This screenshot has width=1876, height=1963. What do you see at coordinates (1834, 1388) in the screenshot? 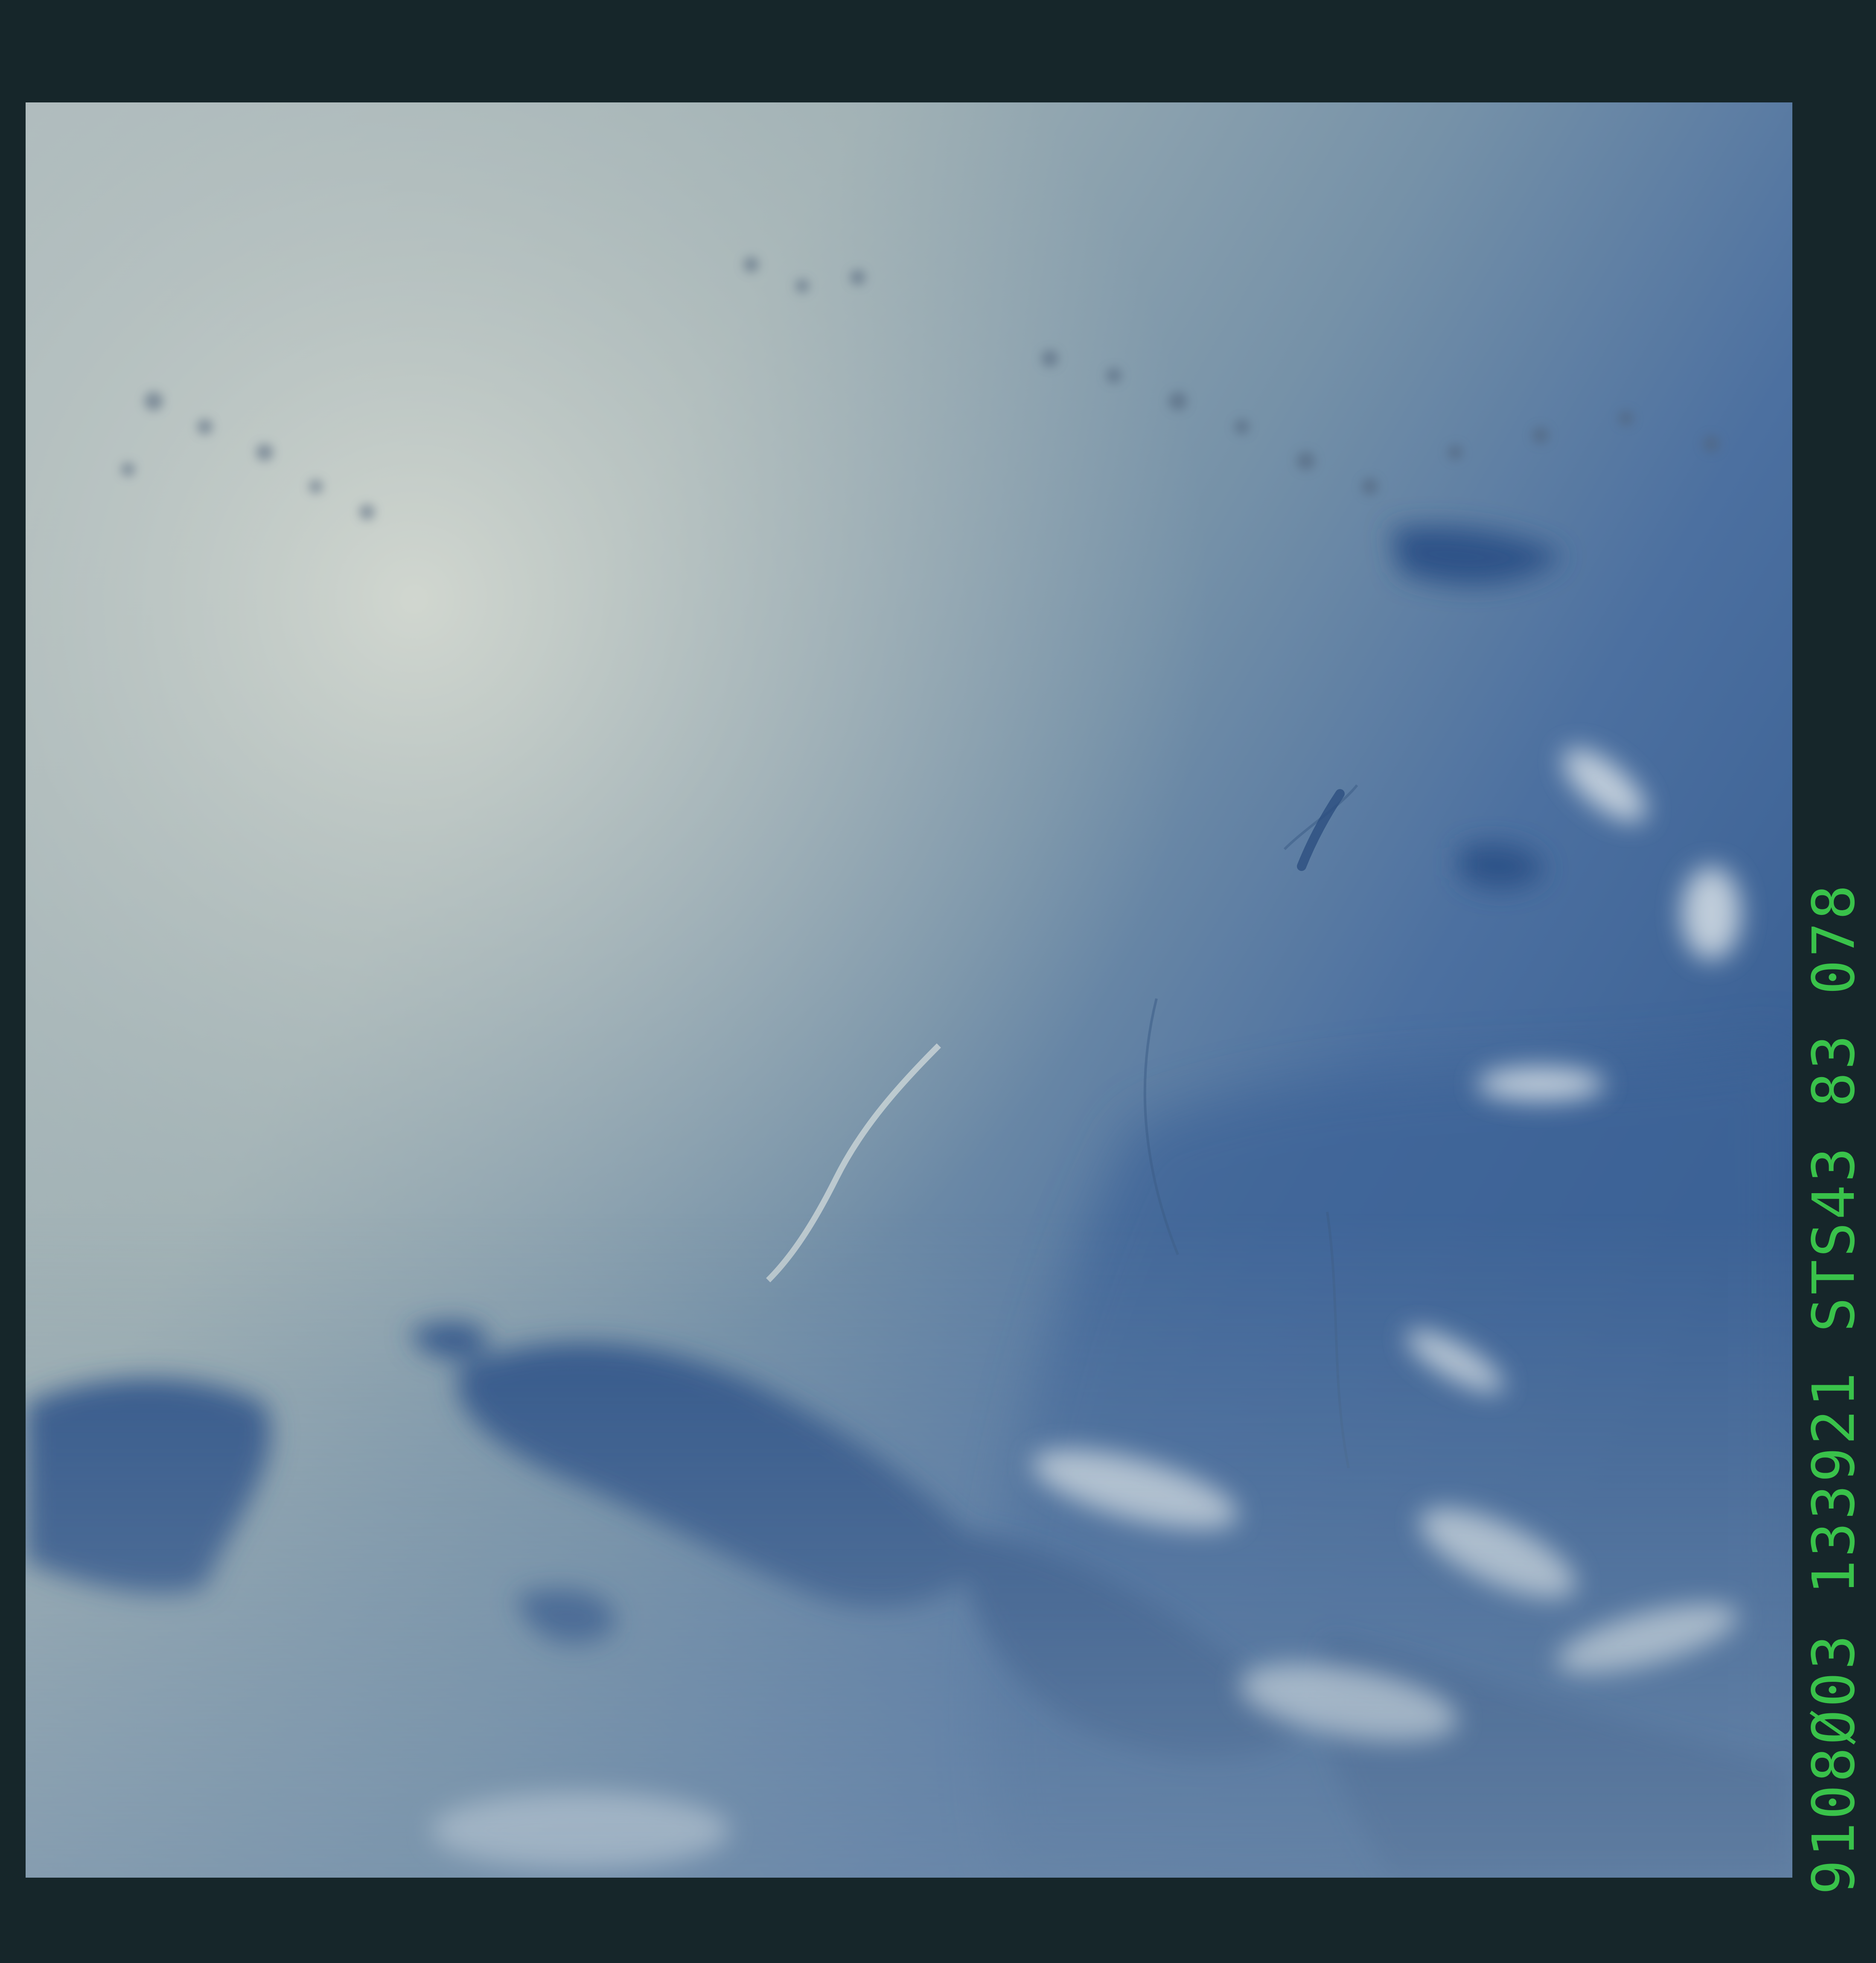
I see `film-code-label: 9108Ø03 133921 STS43 83 078` at bounding box center [1834, 1388].